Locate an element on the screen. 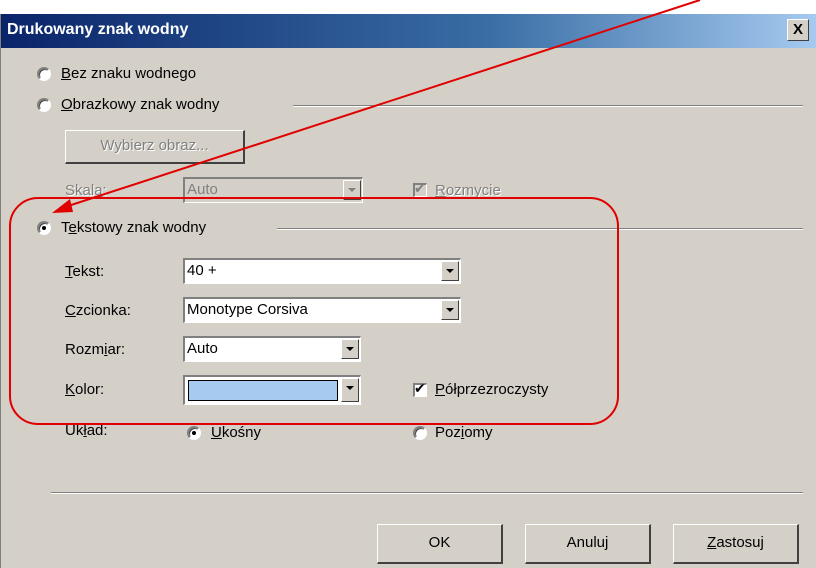 The image size is (816, 568). title-bar: Drukowany znak wodny X is located at coordinates (408, 31).